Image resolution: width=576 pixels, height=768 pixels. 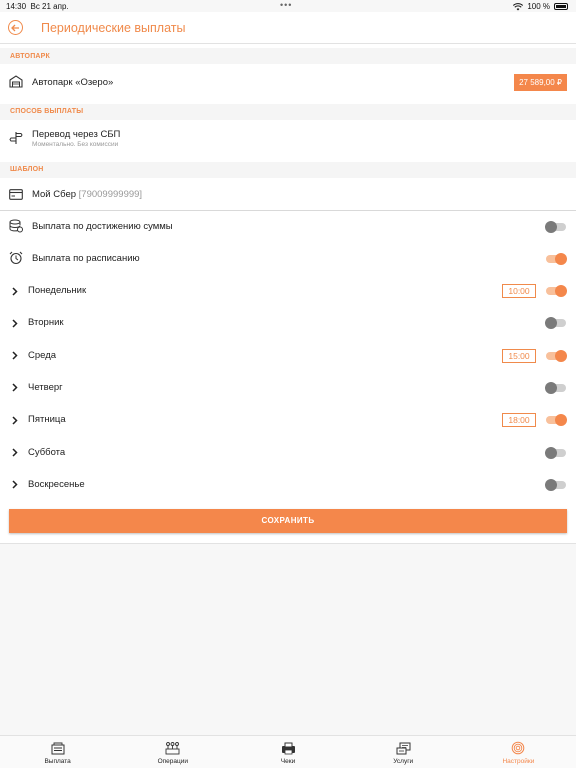 I want to click on battery-percent: 100 %, so click(x=538, y=6).